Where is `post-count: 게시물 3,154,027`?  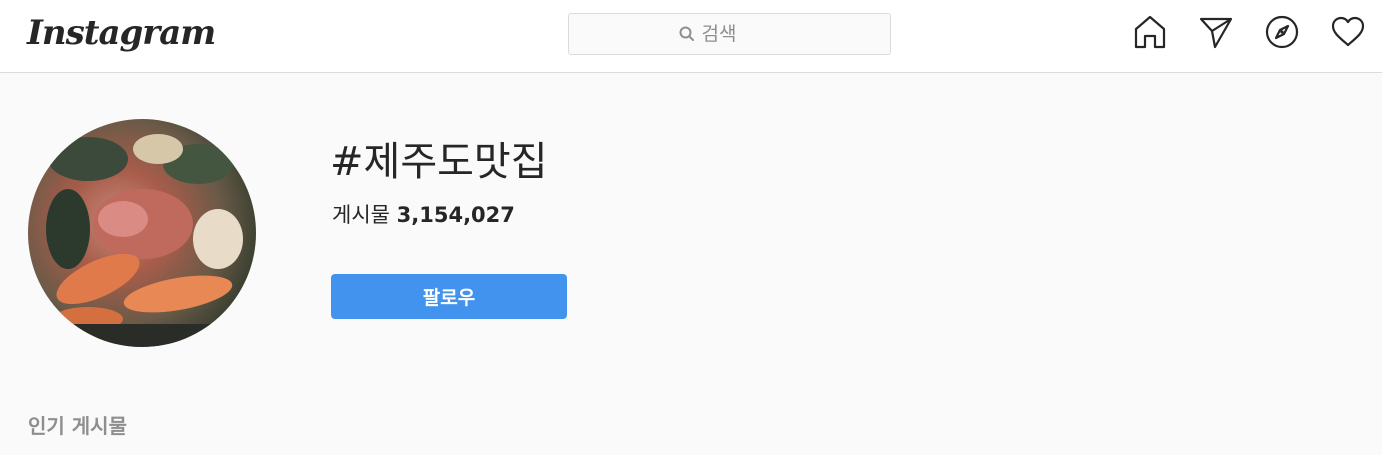 post-count: 게시물 3,154,027 is located at coordinates (423, 215).